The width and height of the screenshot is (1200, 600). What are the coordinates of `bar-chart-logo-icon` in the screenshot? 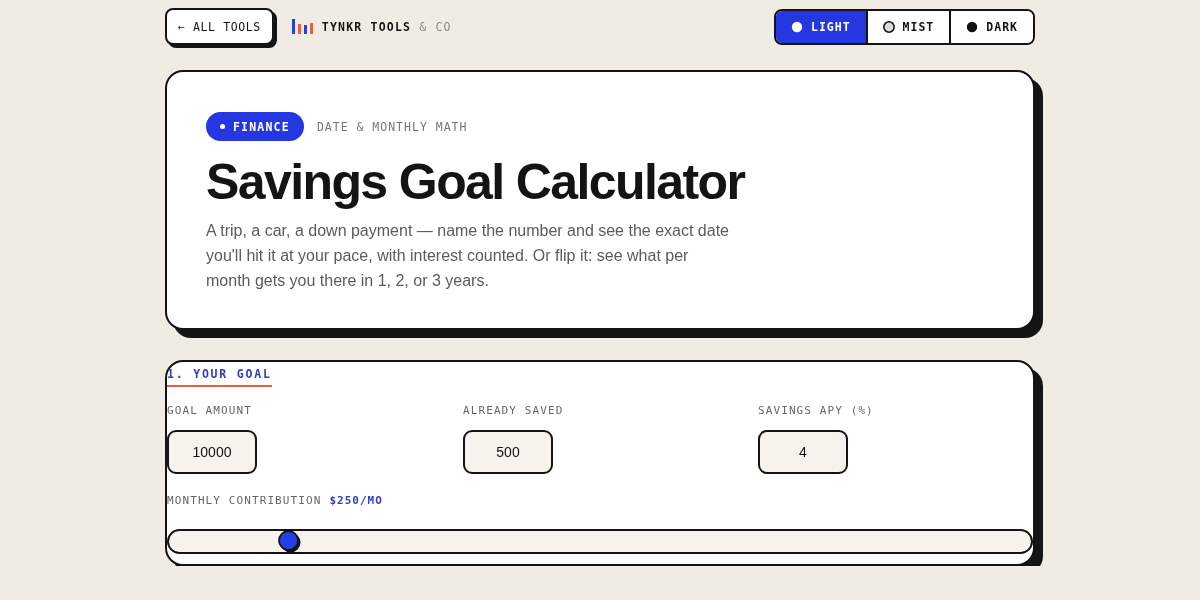 It's located at (302, 26).